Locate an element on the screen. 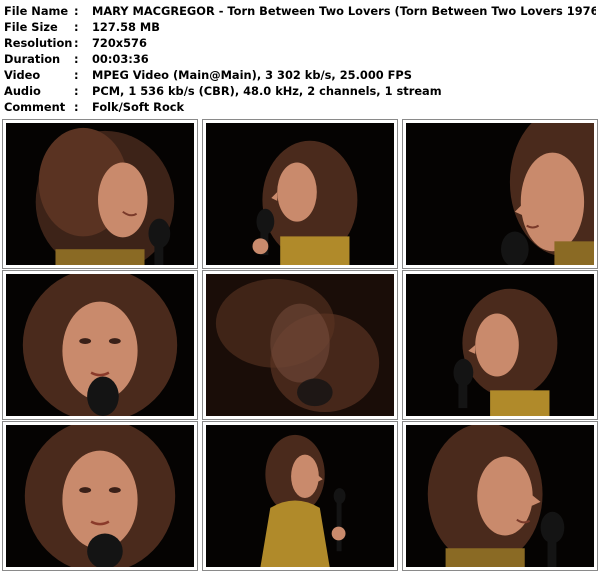  info-key: File Size is located at coordinates (31, 27).